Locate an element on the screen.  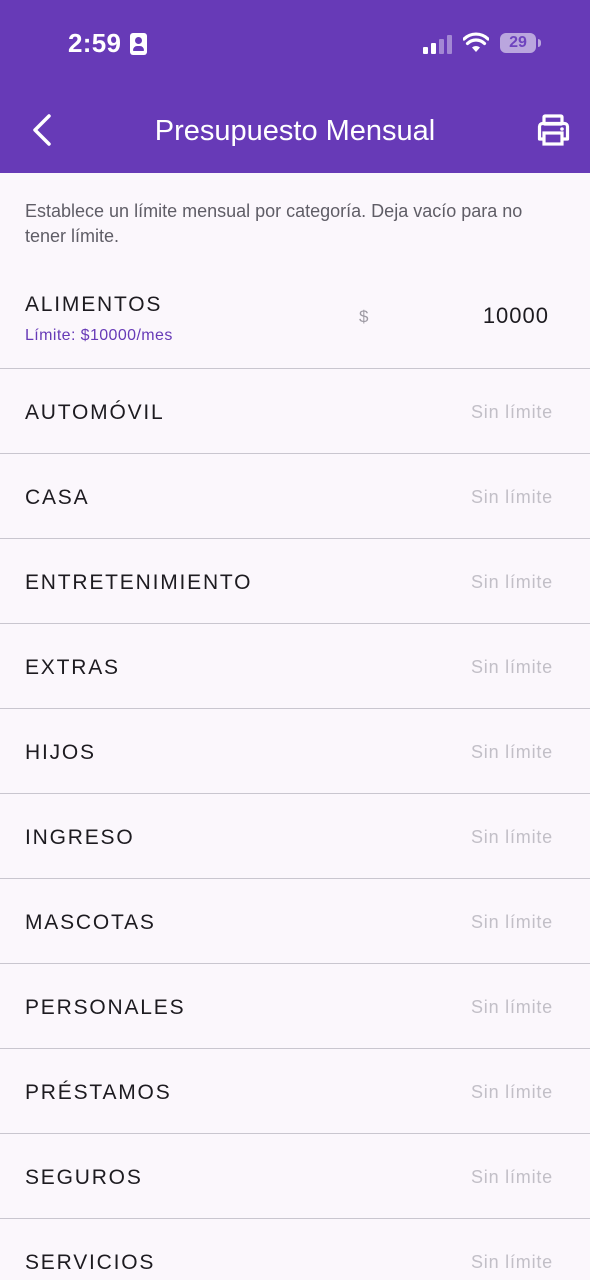
category-name: PRÉSTAMOS is located at coordinates (98, 1092).